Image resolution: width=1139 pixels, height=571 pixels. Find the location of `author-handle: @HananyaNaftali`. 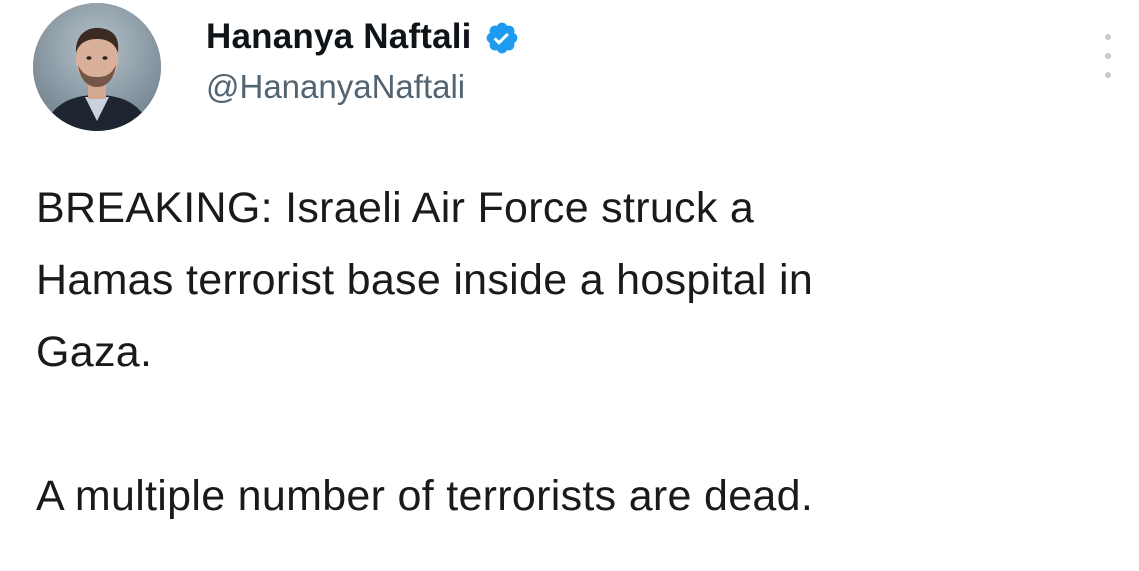

author-handle: @HananyaNaftali is located at coordinates (335, 87).